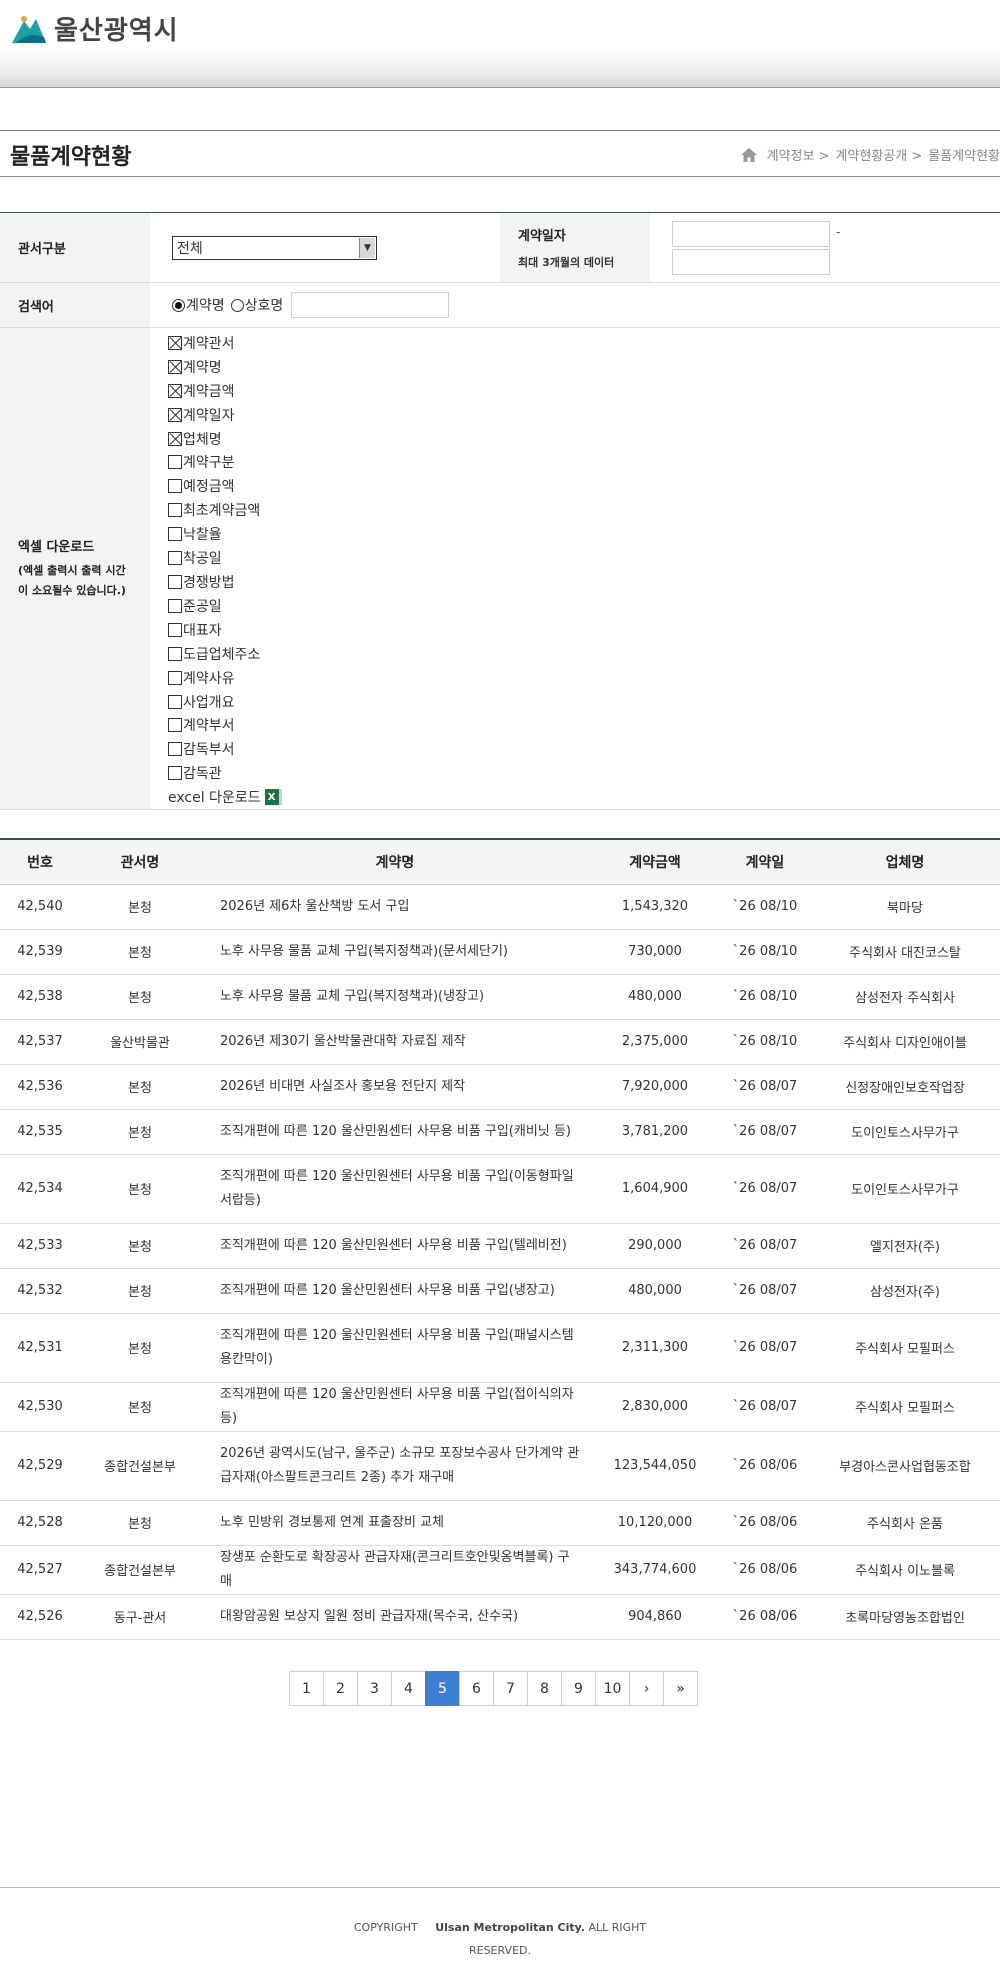 The width and height of the screenshot is (1000, 1987). I want to click on page-3-button: 3, so click(374, 1688).